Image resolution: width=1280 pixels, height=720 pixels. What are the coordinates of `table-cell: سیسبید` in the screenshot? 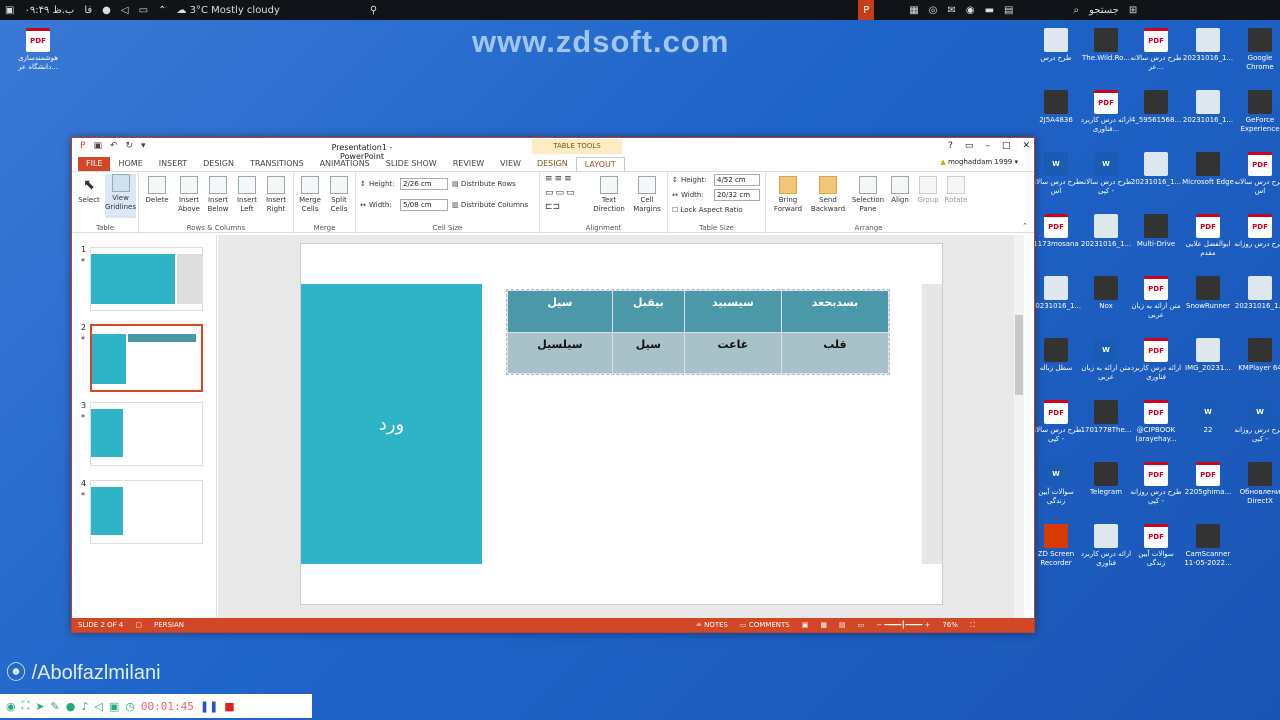 It's located at (732, 311).